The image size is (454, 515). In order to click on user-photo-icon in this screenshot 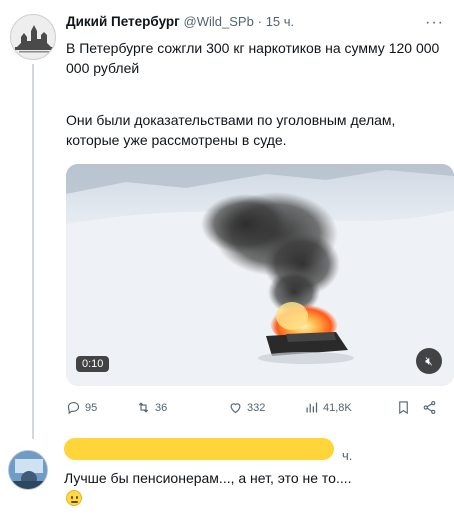, I will do `click(28, 470)`.